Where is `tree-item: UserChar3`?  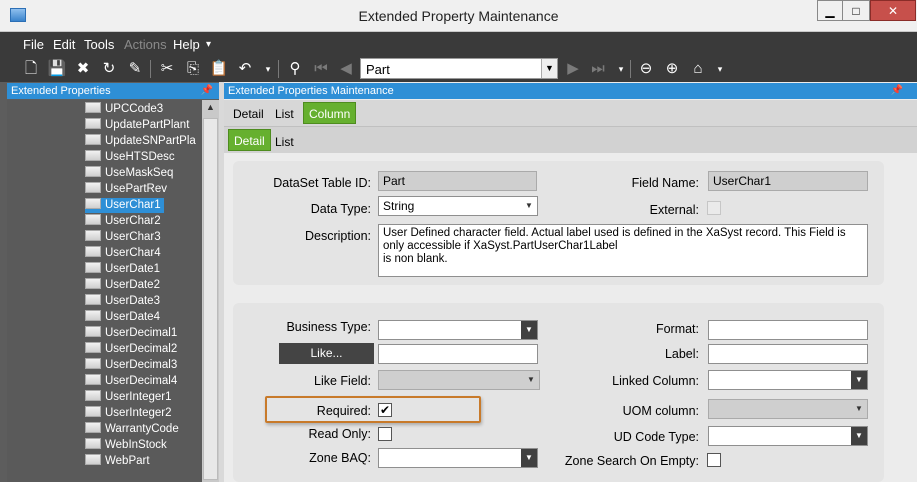
tree-item: UserChar3 is located at coordinates (124, 237).